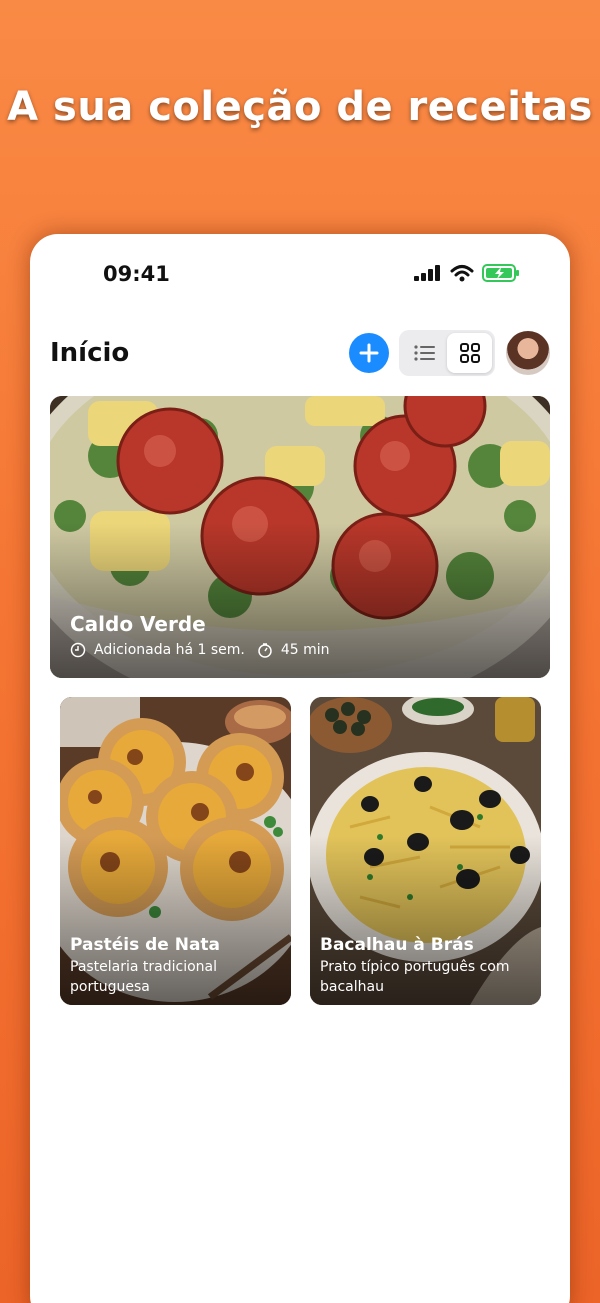 The height and width of the screenshot is (1303, 600). Describe the element at coordinates (462, 273) in the screenshot. I see `wifi-icon` at that location.